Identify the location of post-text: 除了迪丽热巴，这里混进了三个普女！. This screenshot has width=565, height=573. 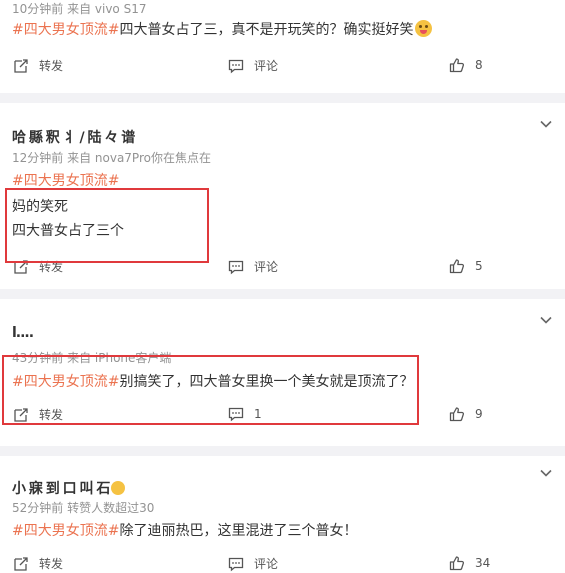
(238, 531).